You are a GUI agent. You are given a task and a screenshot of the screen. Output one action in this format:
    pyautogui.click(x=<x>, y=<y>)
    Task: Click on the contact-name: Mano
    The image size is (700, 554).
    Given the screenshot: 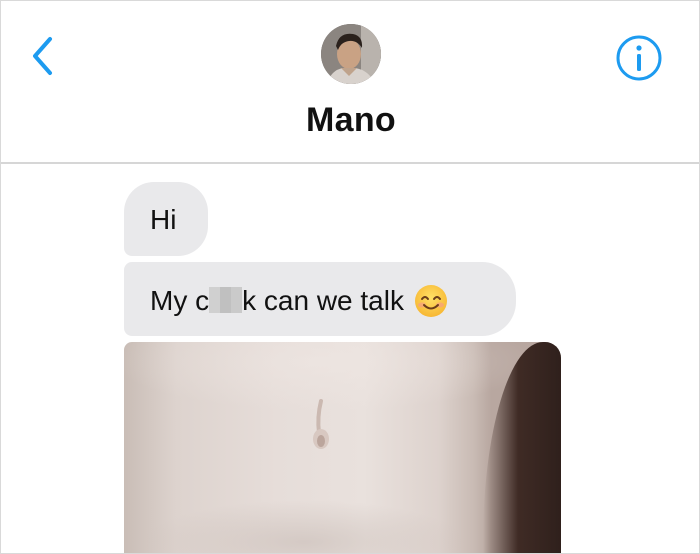 What is the action you would take?
    pyautogui.click(x=350, y=120)
    